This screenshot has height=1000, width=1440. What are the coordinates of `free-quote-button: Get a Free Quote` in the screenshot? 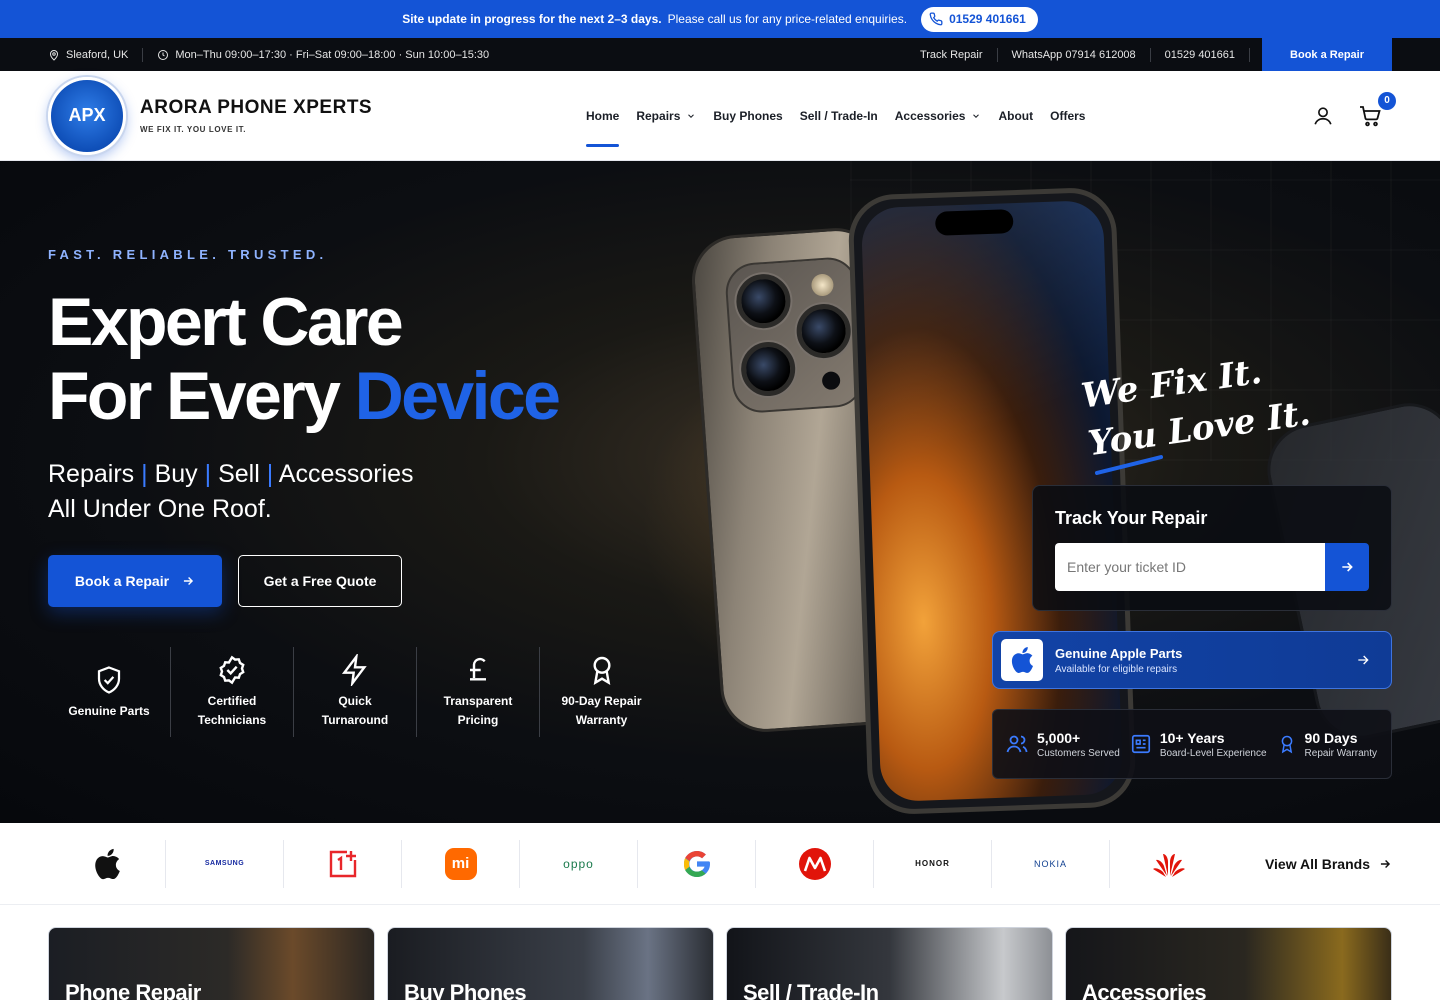 It's located at (320, 581).